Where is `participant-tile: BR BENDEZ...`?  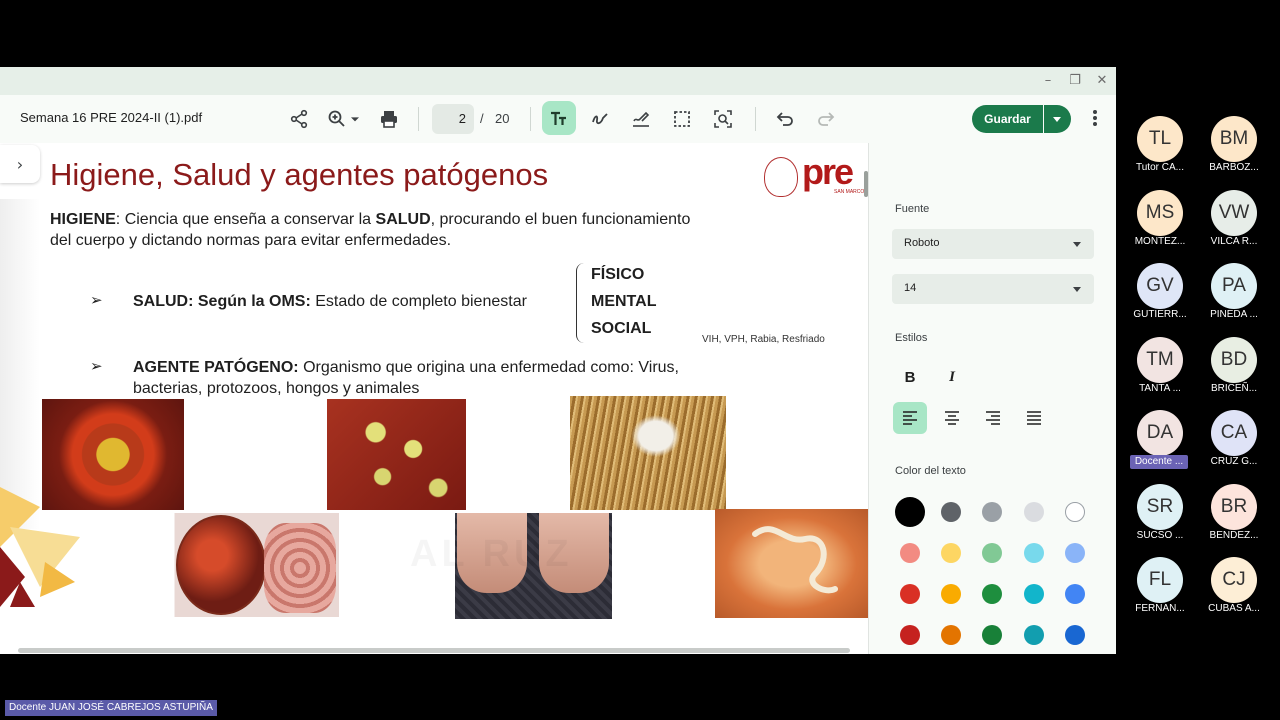
participant-tile: BR BENDEZ... is located at coordinates (1234, 516).